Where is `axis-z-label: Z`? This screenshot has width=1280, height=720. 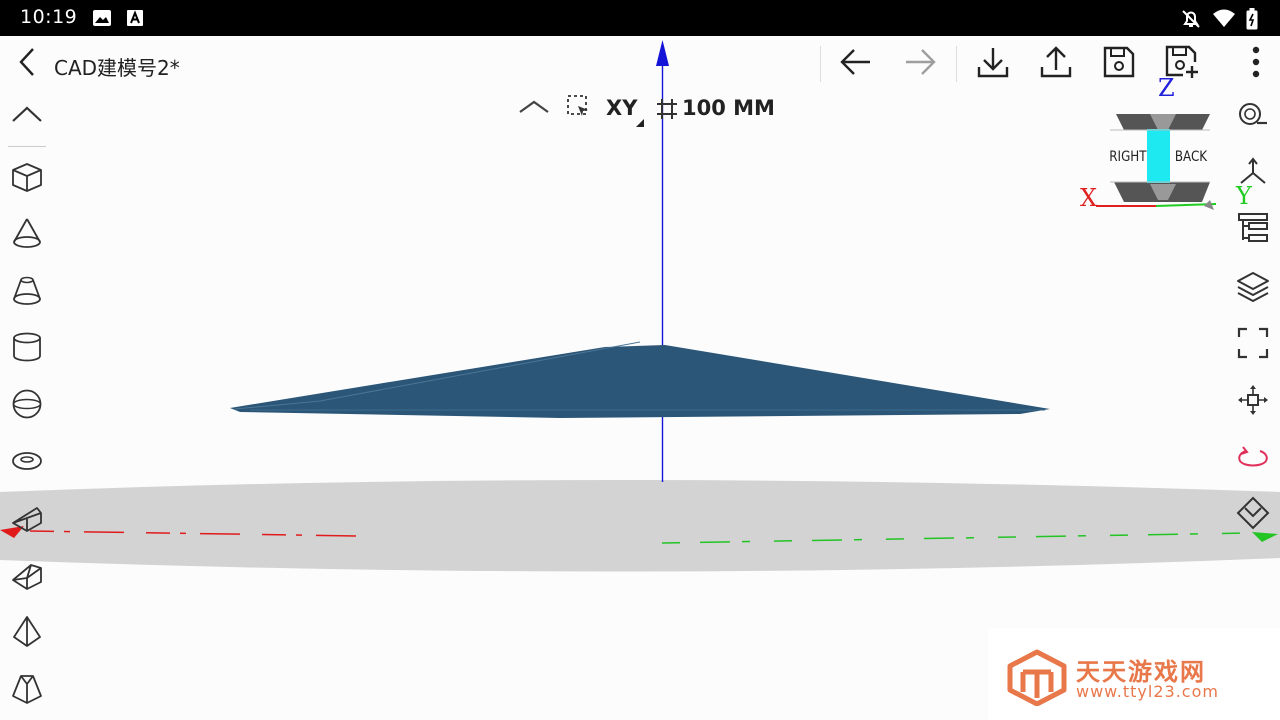
axis-z-label: Z is located at coordinates (1166, 88).